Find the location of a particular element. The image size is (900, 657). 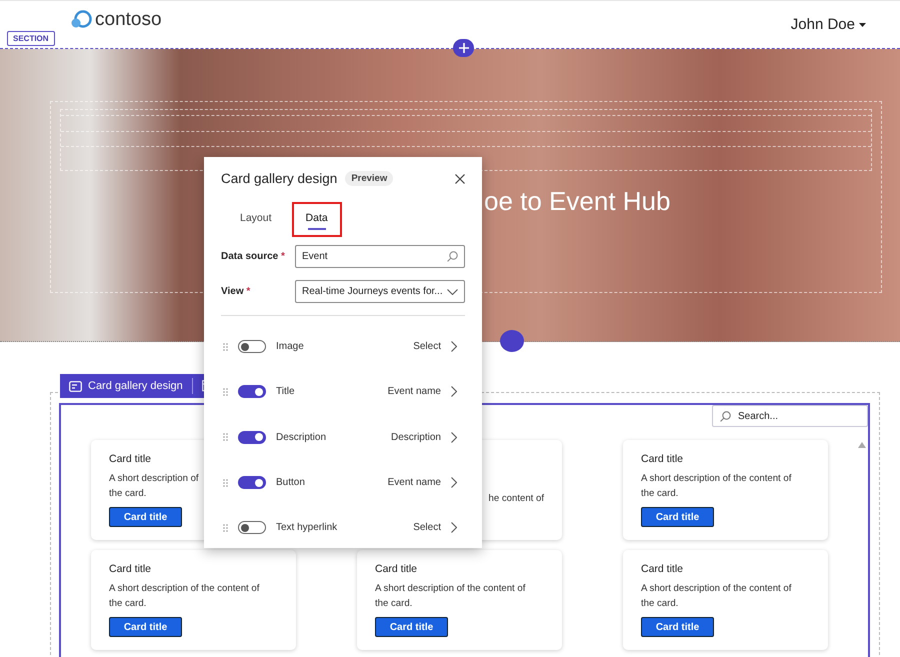

tab: Data is located at coordinates (317, 219).